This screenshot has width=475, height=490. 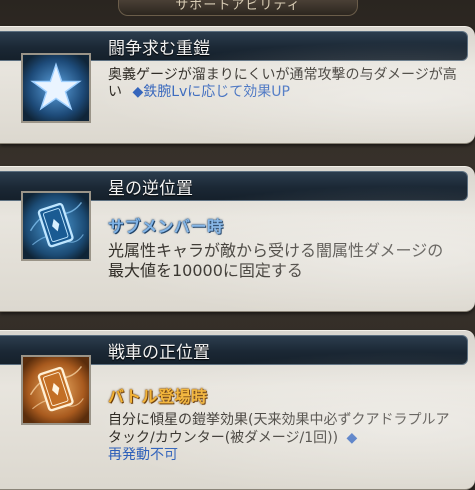 What do you see at coordinates (352, 438) in the screenshot?
I see `hint-text: ◆` at bounding box center [352, 438].